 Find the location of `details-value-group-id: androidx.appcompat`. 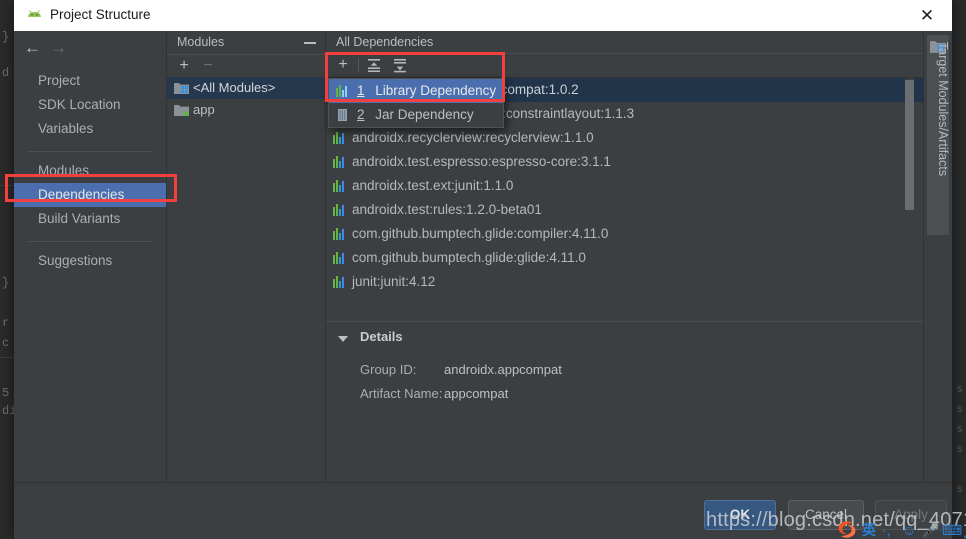

details-value-group-id: androidx.appcompat is located at coordinates (503, 369).